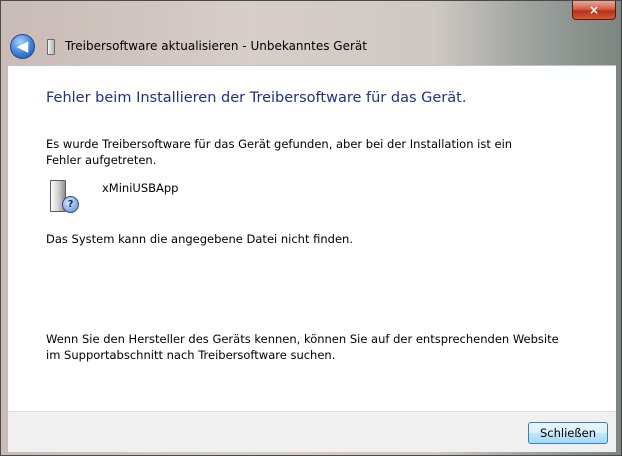 This screenshot has height=456, width=622. Describe the element at coordinates (311, 14) in the screenshot. I see `title-bar: ×` at that location.